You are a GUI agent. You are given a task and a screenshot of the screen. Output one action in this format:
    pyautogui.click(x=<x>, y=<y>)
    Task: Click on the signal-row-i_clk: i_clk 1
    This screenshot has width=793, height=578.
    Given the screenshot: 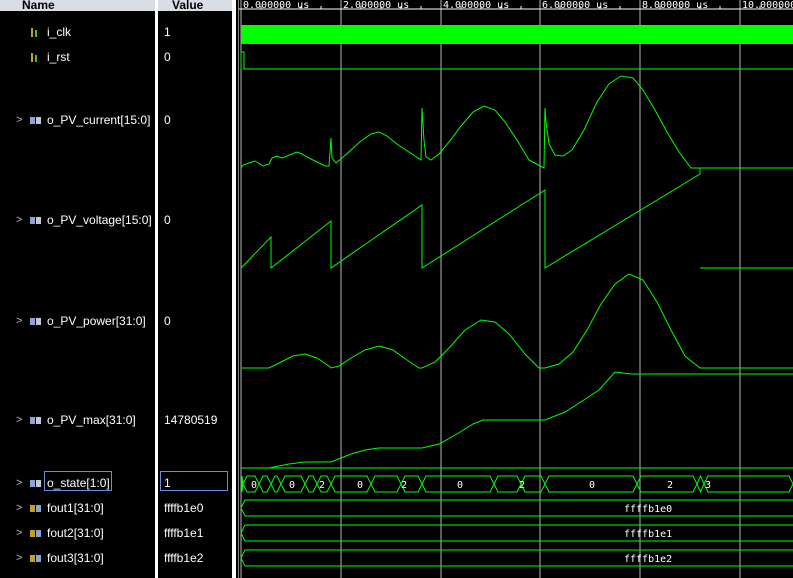 What is the action you would take?
    pyautogui.click(x=118, y=32)
    